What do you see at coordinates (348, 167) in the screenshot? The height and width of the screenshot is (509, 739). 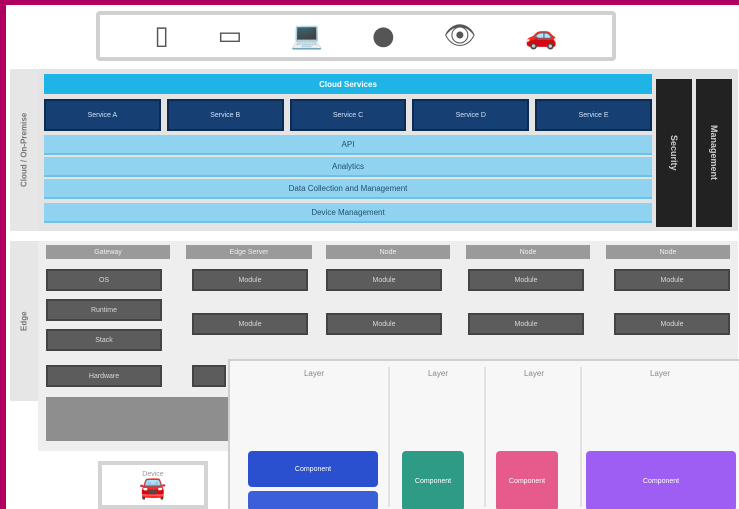 I see `cloud-band: Analytics` at bounding box center [348, 167].